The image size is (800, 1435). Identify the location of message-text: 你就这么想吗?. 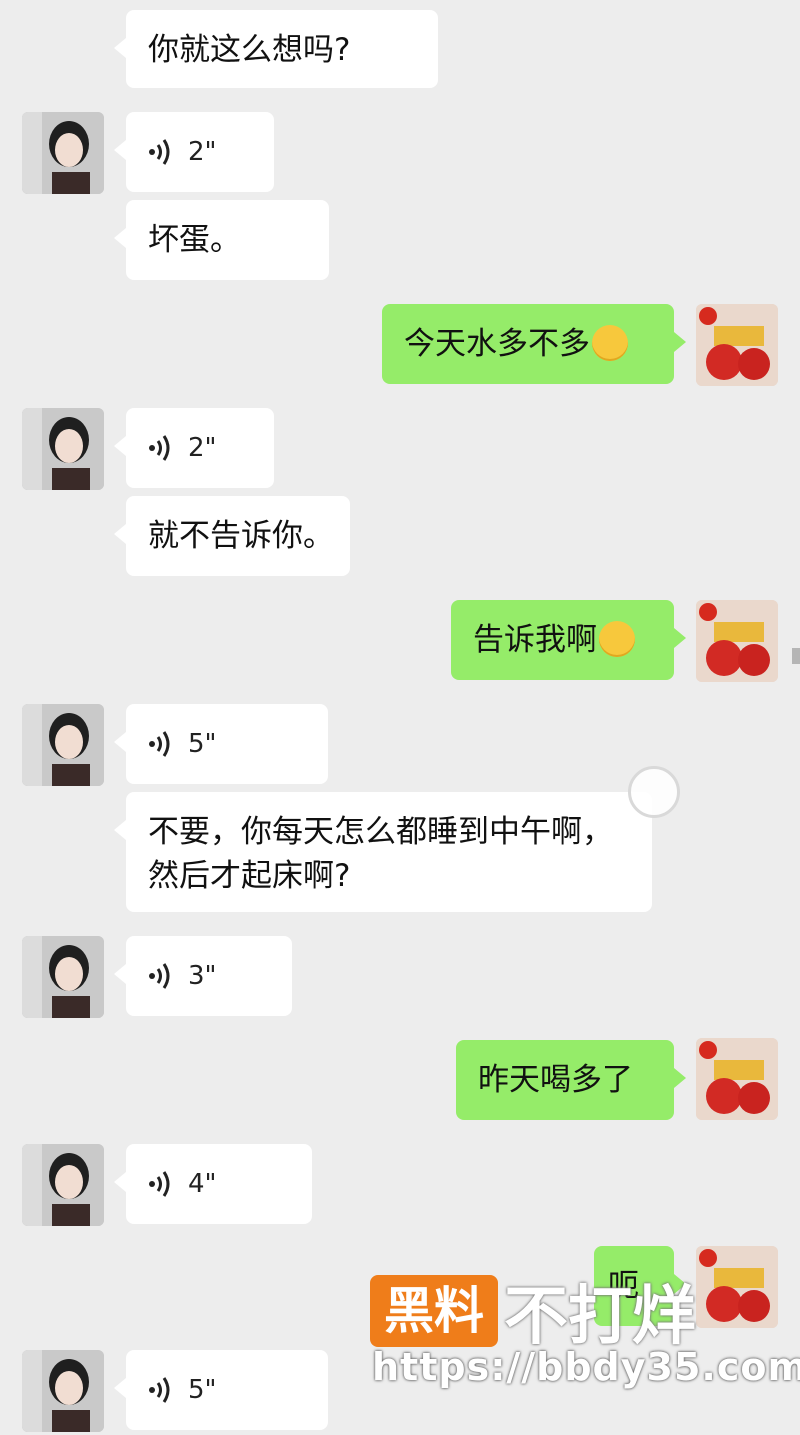
(249, 50).